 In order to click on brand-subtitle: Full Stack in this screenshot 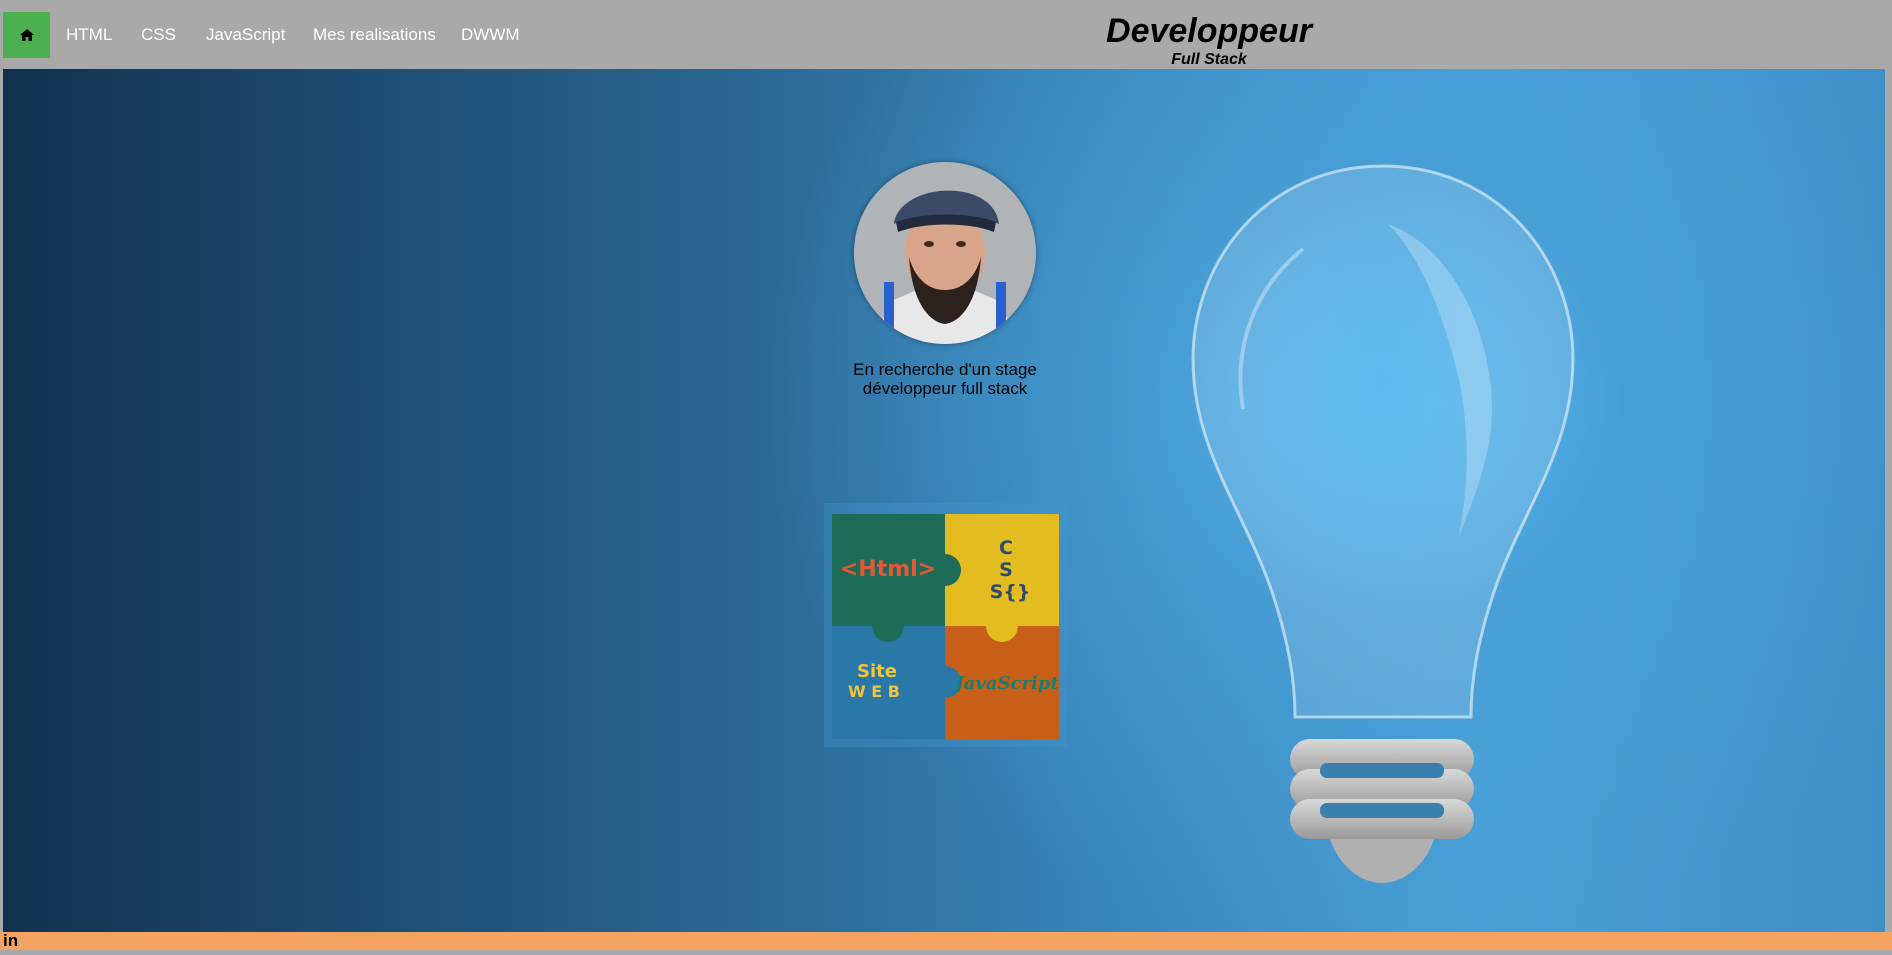, I will do `click(1209, 59)`.